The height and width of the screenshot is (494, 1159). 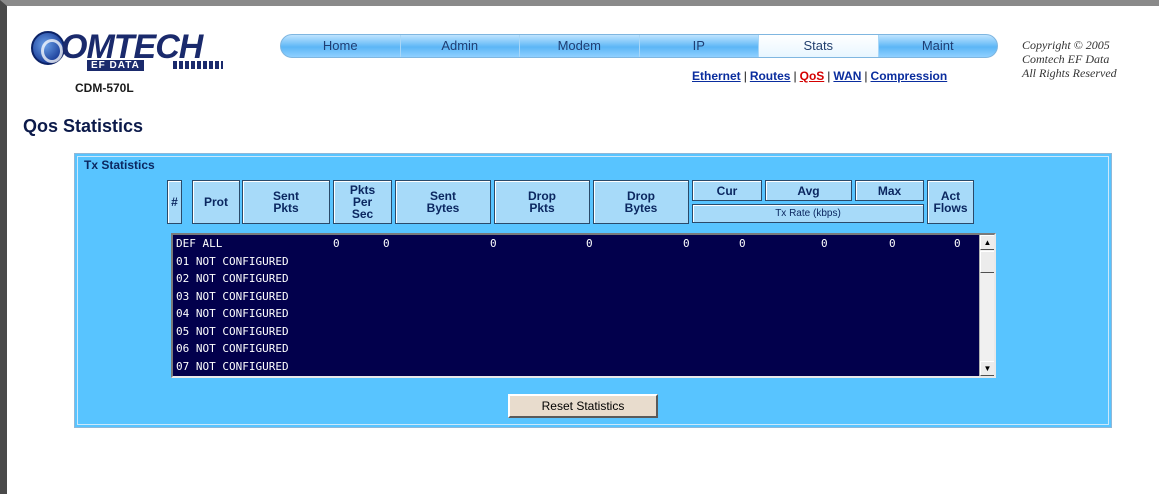 What do you see at coordinates (542, 202) in the screenshot?
I see `header-drop-pkts: Drop Pkts` at bounding box center [542, 202].